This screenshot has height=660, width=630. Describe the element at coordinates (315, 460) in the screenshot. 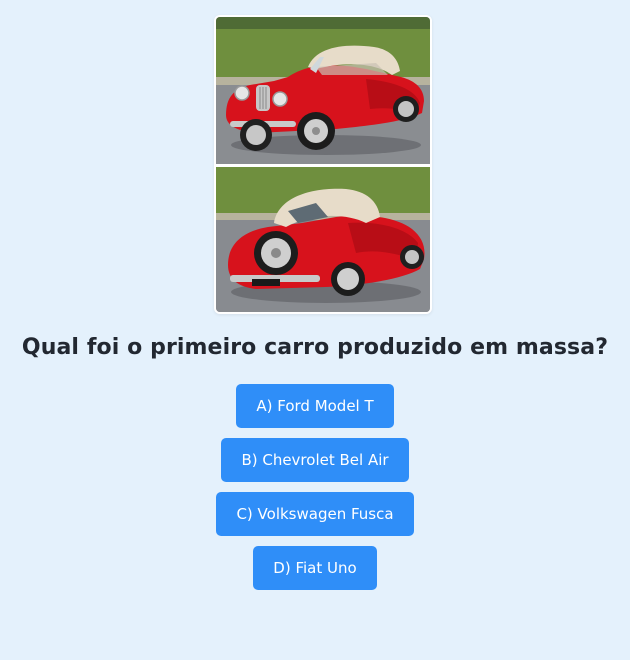

I see `answer-button-b: B) Chevrolet Bel Air` at that location.